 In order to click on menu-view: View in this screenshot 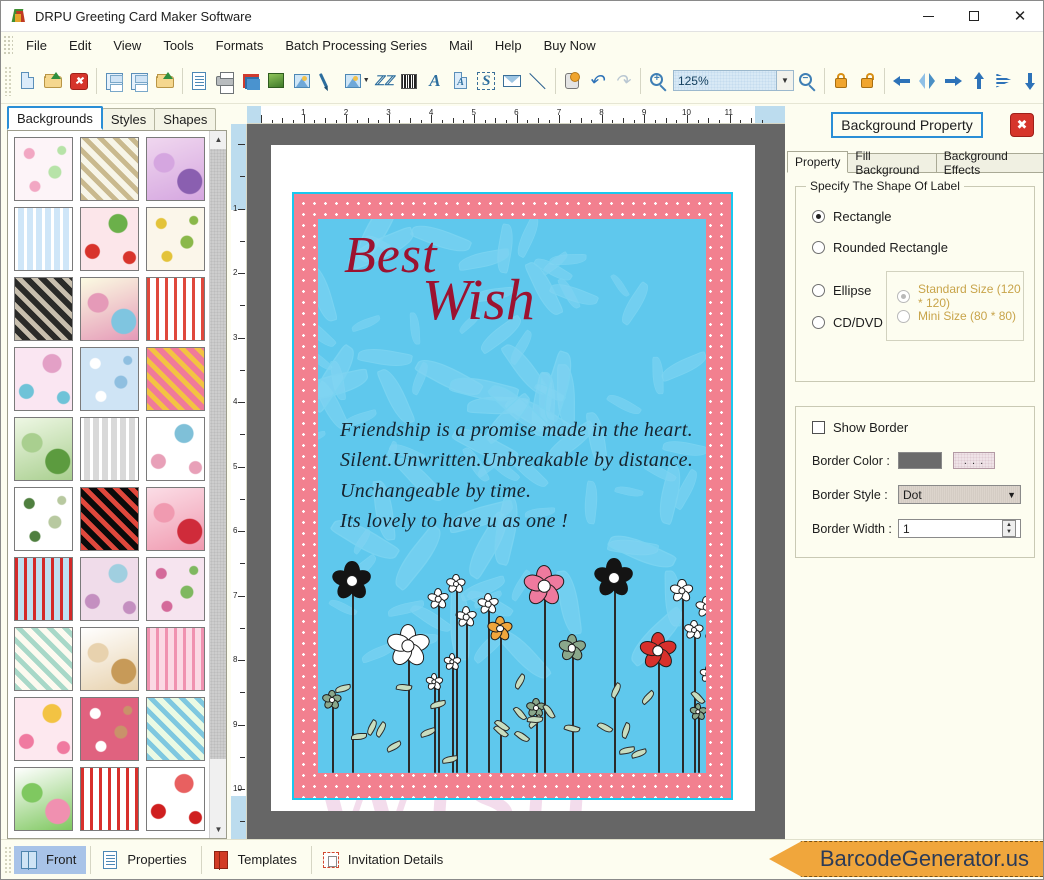, I will do `click(127, 45)`.